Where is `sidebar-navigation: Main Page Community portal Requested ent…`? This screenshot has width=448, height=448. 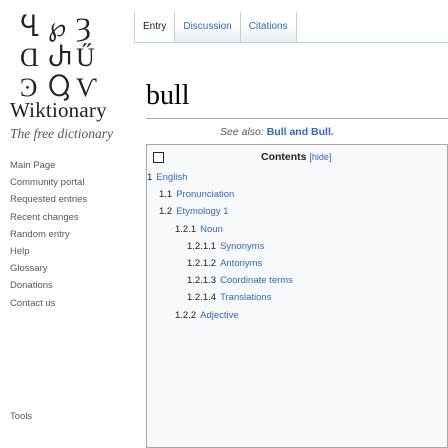
sidebar-navigation: Main Page Community portal Requested ent… is located at coordinates (65, 289).